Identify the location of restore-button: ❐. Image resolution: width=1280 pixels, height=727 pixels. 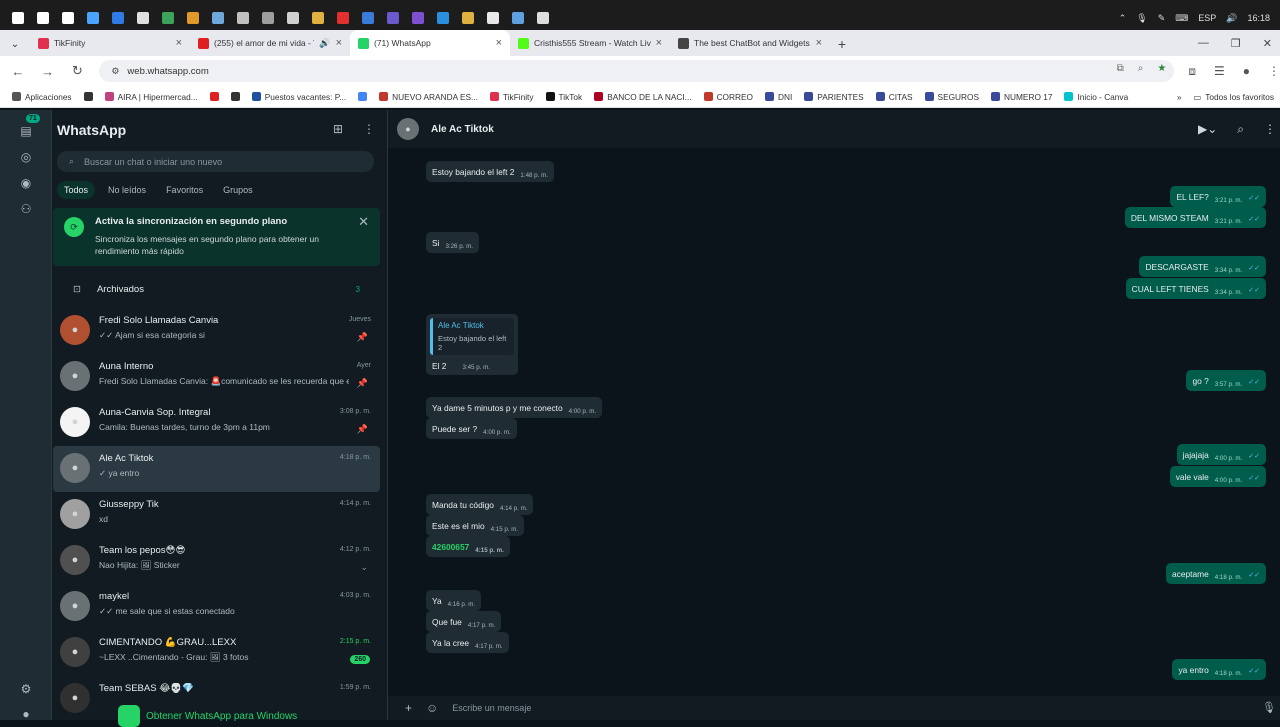
(1236, 43).